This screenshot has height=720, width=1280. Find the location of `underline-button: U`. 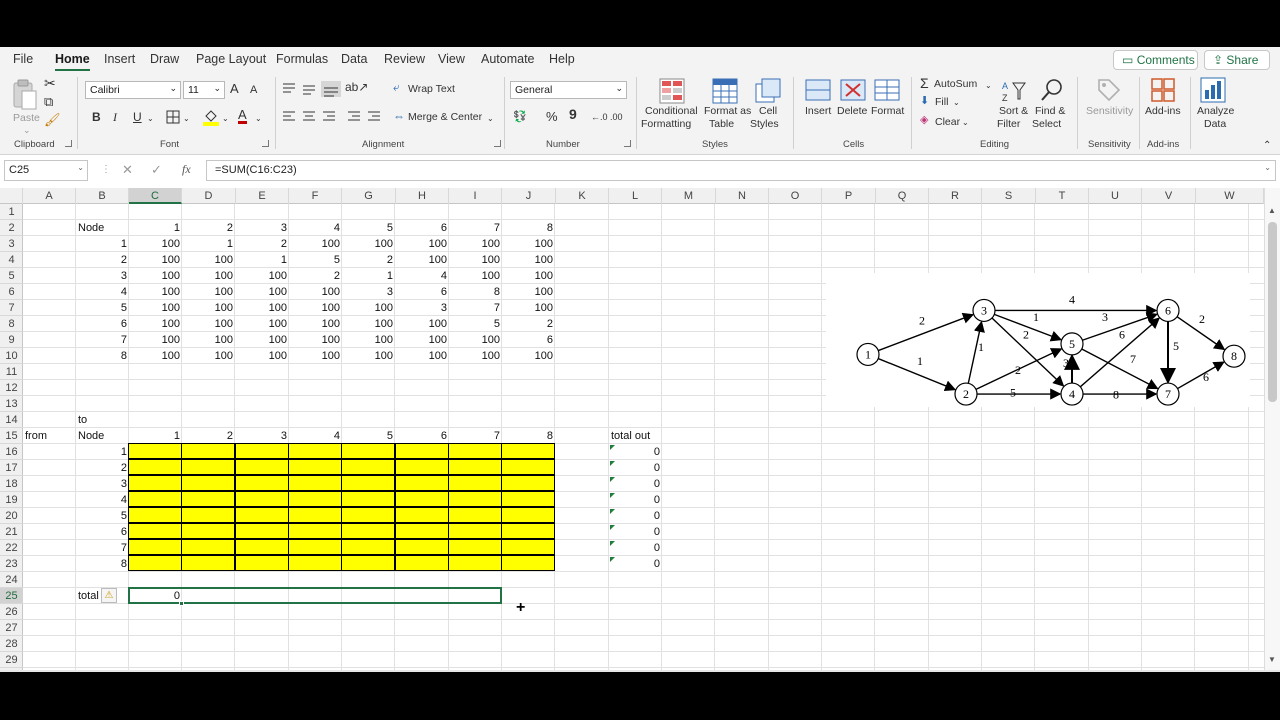

underline-button: U is located at coordinates (137, 117).